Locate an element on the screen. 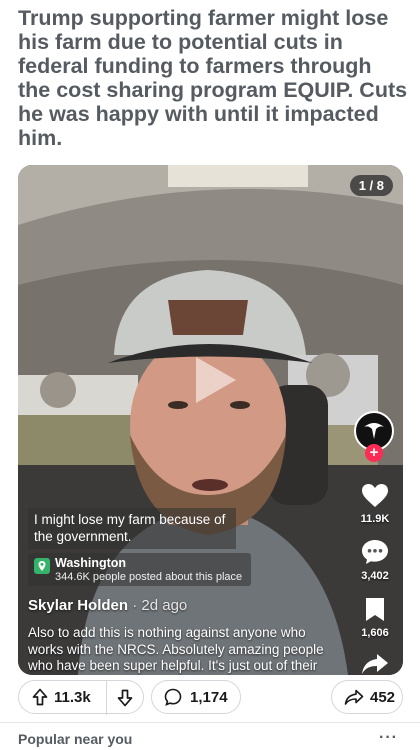  section-divider is located at coordinates (210, 722).